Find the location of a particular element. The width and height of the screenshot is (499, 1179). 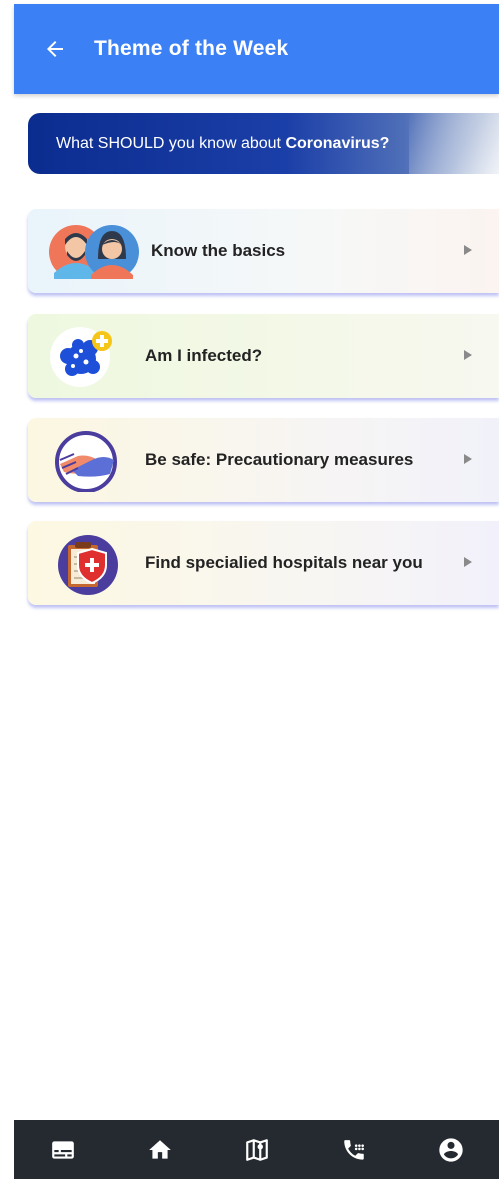

nav-news-button is located at coordinates (62, 1149).